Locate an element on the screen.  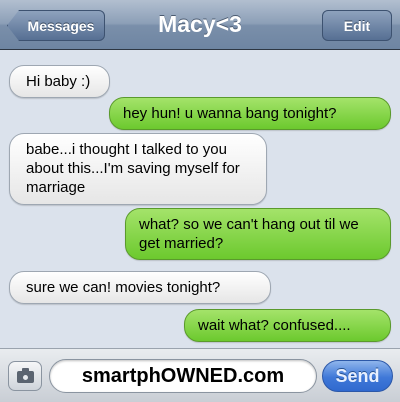
navigation-bar: Messages Macy<3 Edit is located at coordinates (200, 25).